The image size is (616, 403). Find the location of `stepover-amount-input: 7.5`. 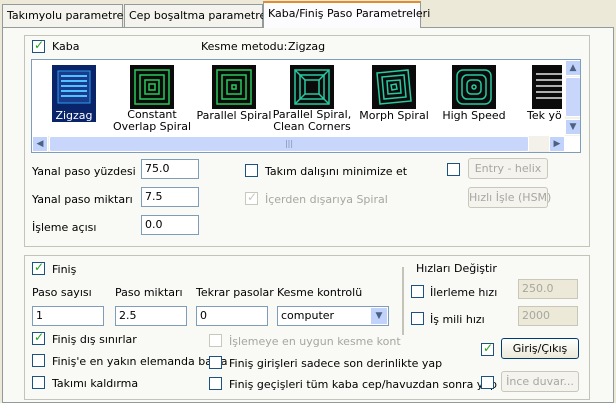

stepover-amount-input: 7.5 is located at coordinates (170, 197).